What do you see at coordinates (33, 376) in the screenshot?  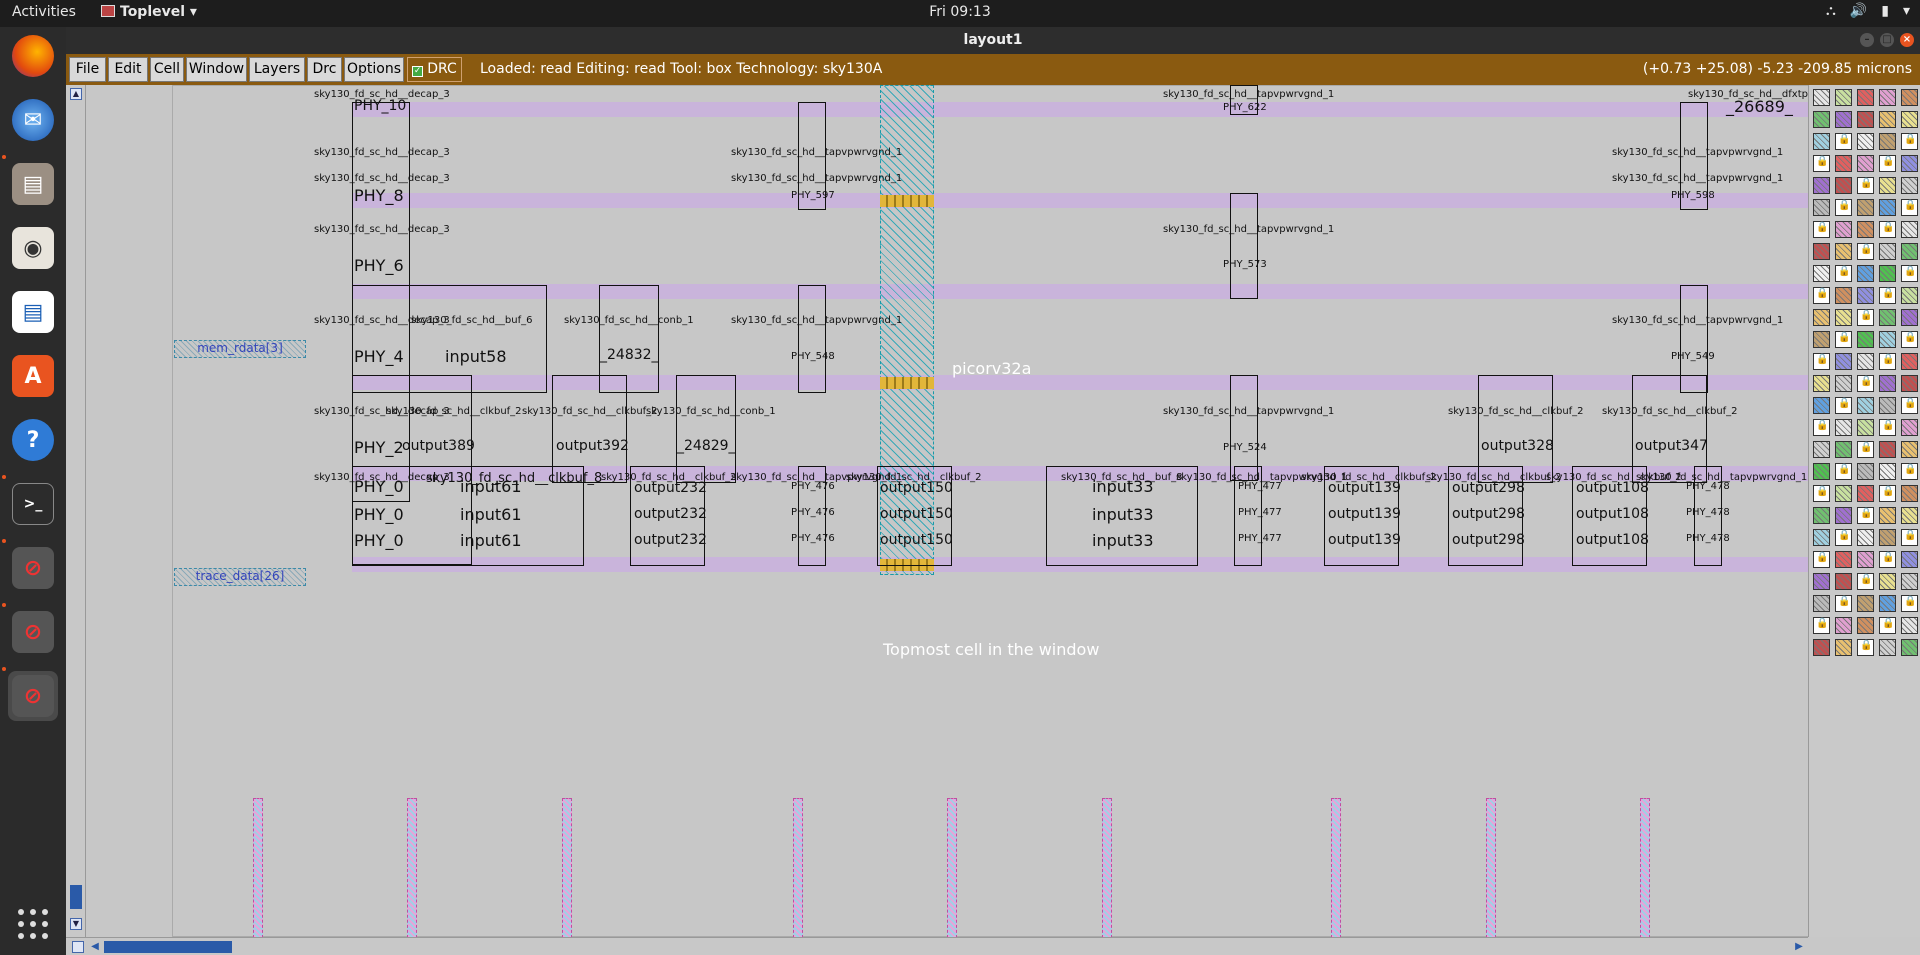 I see `dock-software: A` at bounding box center [33, 376].